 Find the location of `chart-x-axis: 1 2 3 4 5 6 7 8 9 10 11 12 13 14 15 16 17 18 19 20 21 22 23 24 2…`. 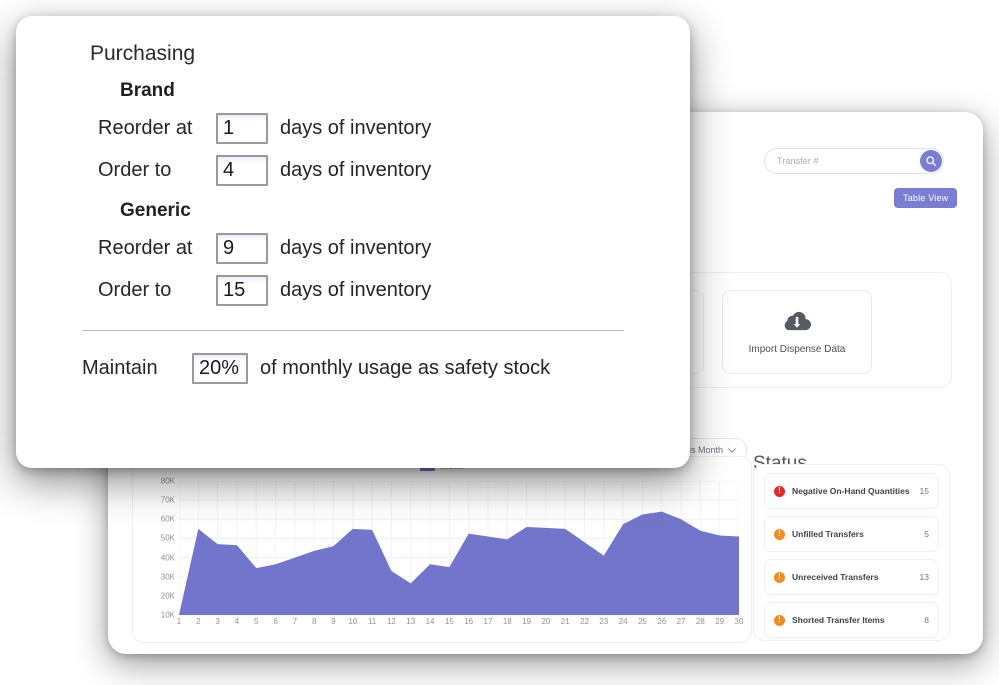

chart-x-axis: 1 2 3 4 5 6 7 8 9 10 11 12 13 14 15 16 17 18 19 20 21 22 23 24 2… is located at coordinates (460, 624).